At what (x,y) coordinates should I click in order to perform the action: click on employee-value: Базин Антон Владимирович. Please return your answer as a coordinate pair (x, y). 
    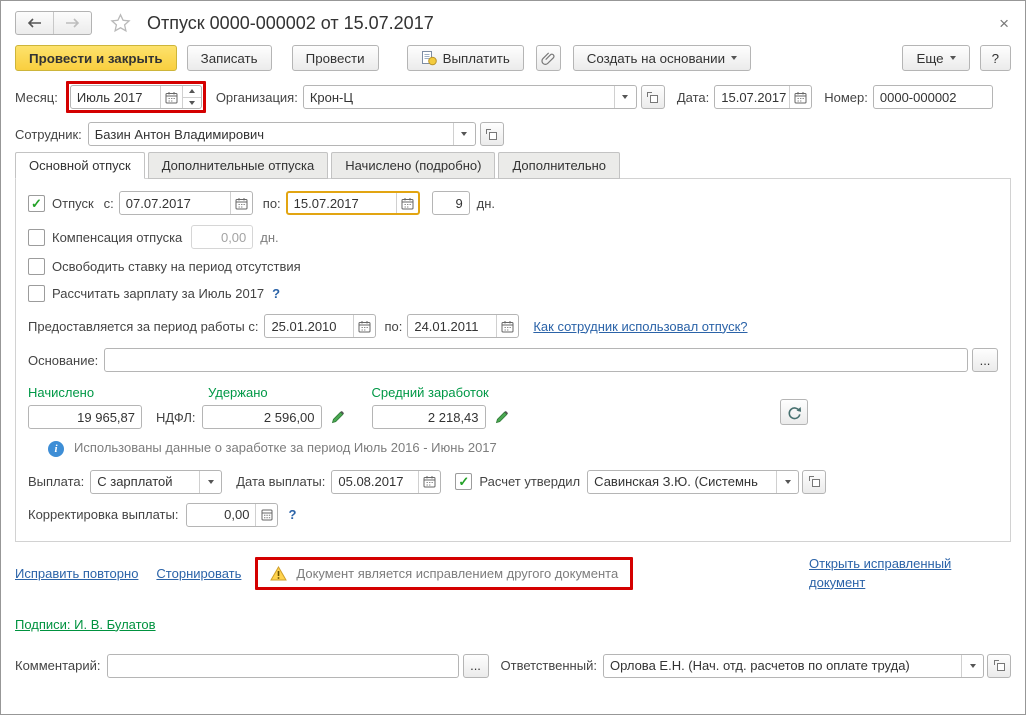
    Looking at the image, I should click on (271, 134).